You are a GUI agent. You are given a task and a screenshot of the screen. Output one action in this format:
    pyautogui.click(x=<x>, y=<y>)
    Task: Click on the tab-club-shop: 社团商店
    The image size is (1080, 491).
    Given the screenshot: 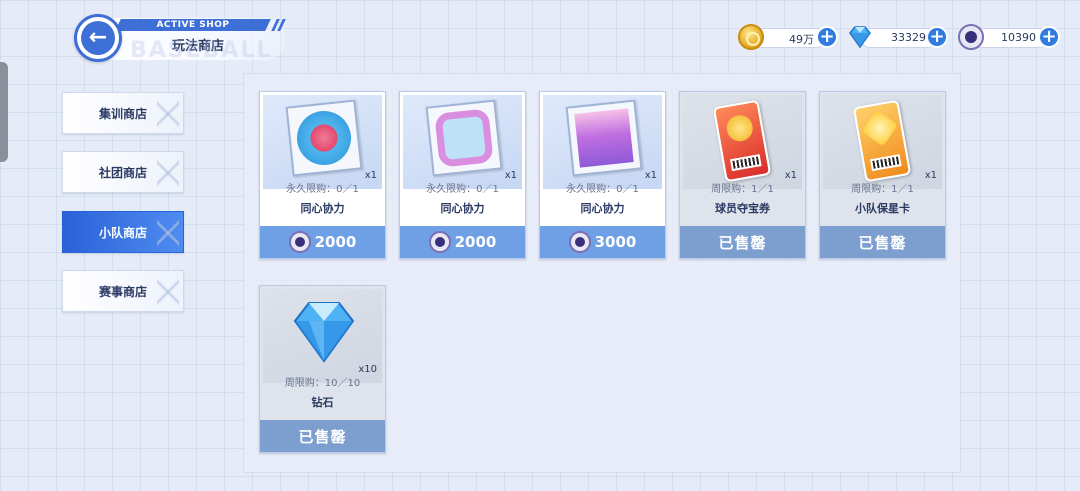 What is the action you would take?
    pyautogui.click(x=123, y=172)
    